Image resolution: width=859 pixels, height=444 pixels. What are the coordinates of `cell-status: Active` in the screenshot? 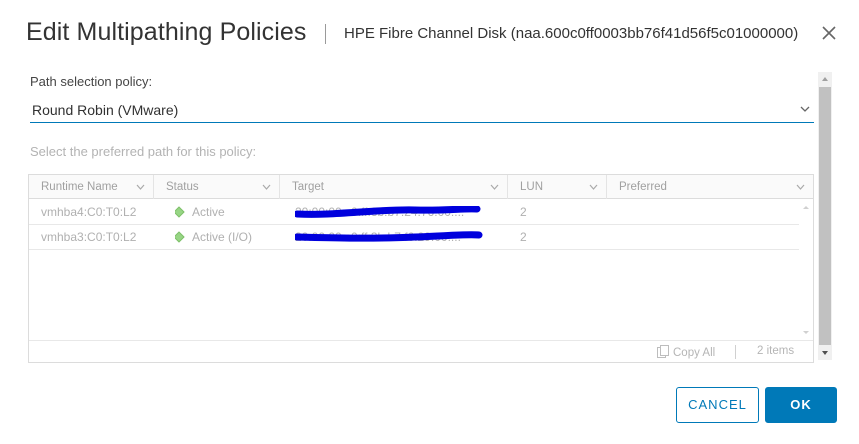 It's located at (225, 212).